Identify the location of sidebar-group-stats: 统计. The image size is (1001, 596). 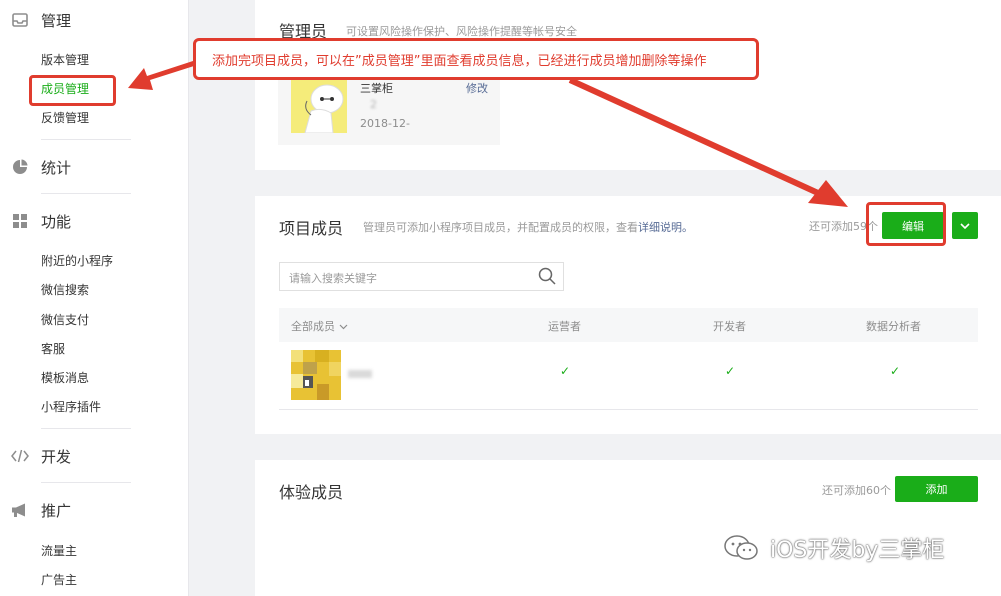
(35, 167).